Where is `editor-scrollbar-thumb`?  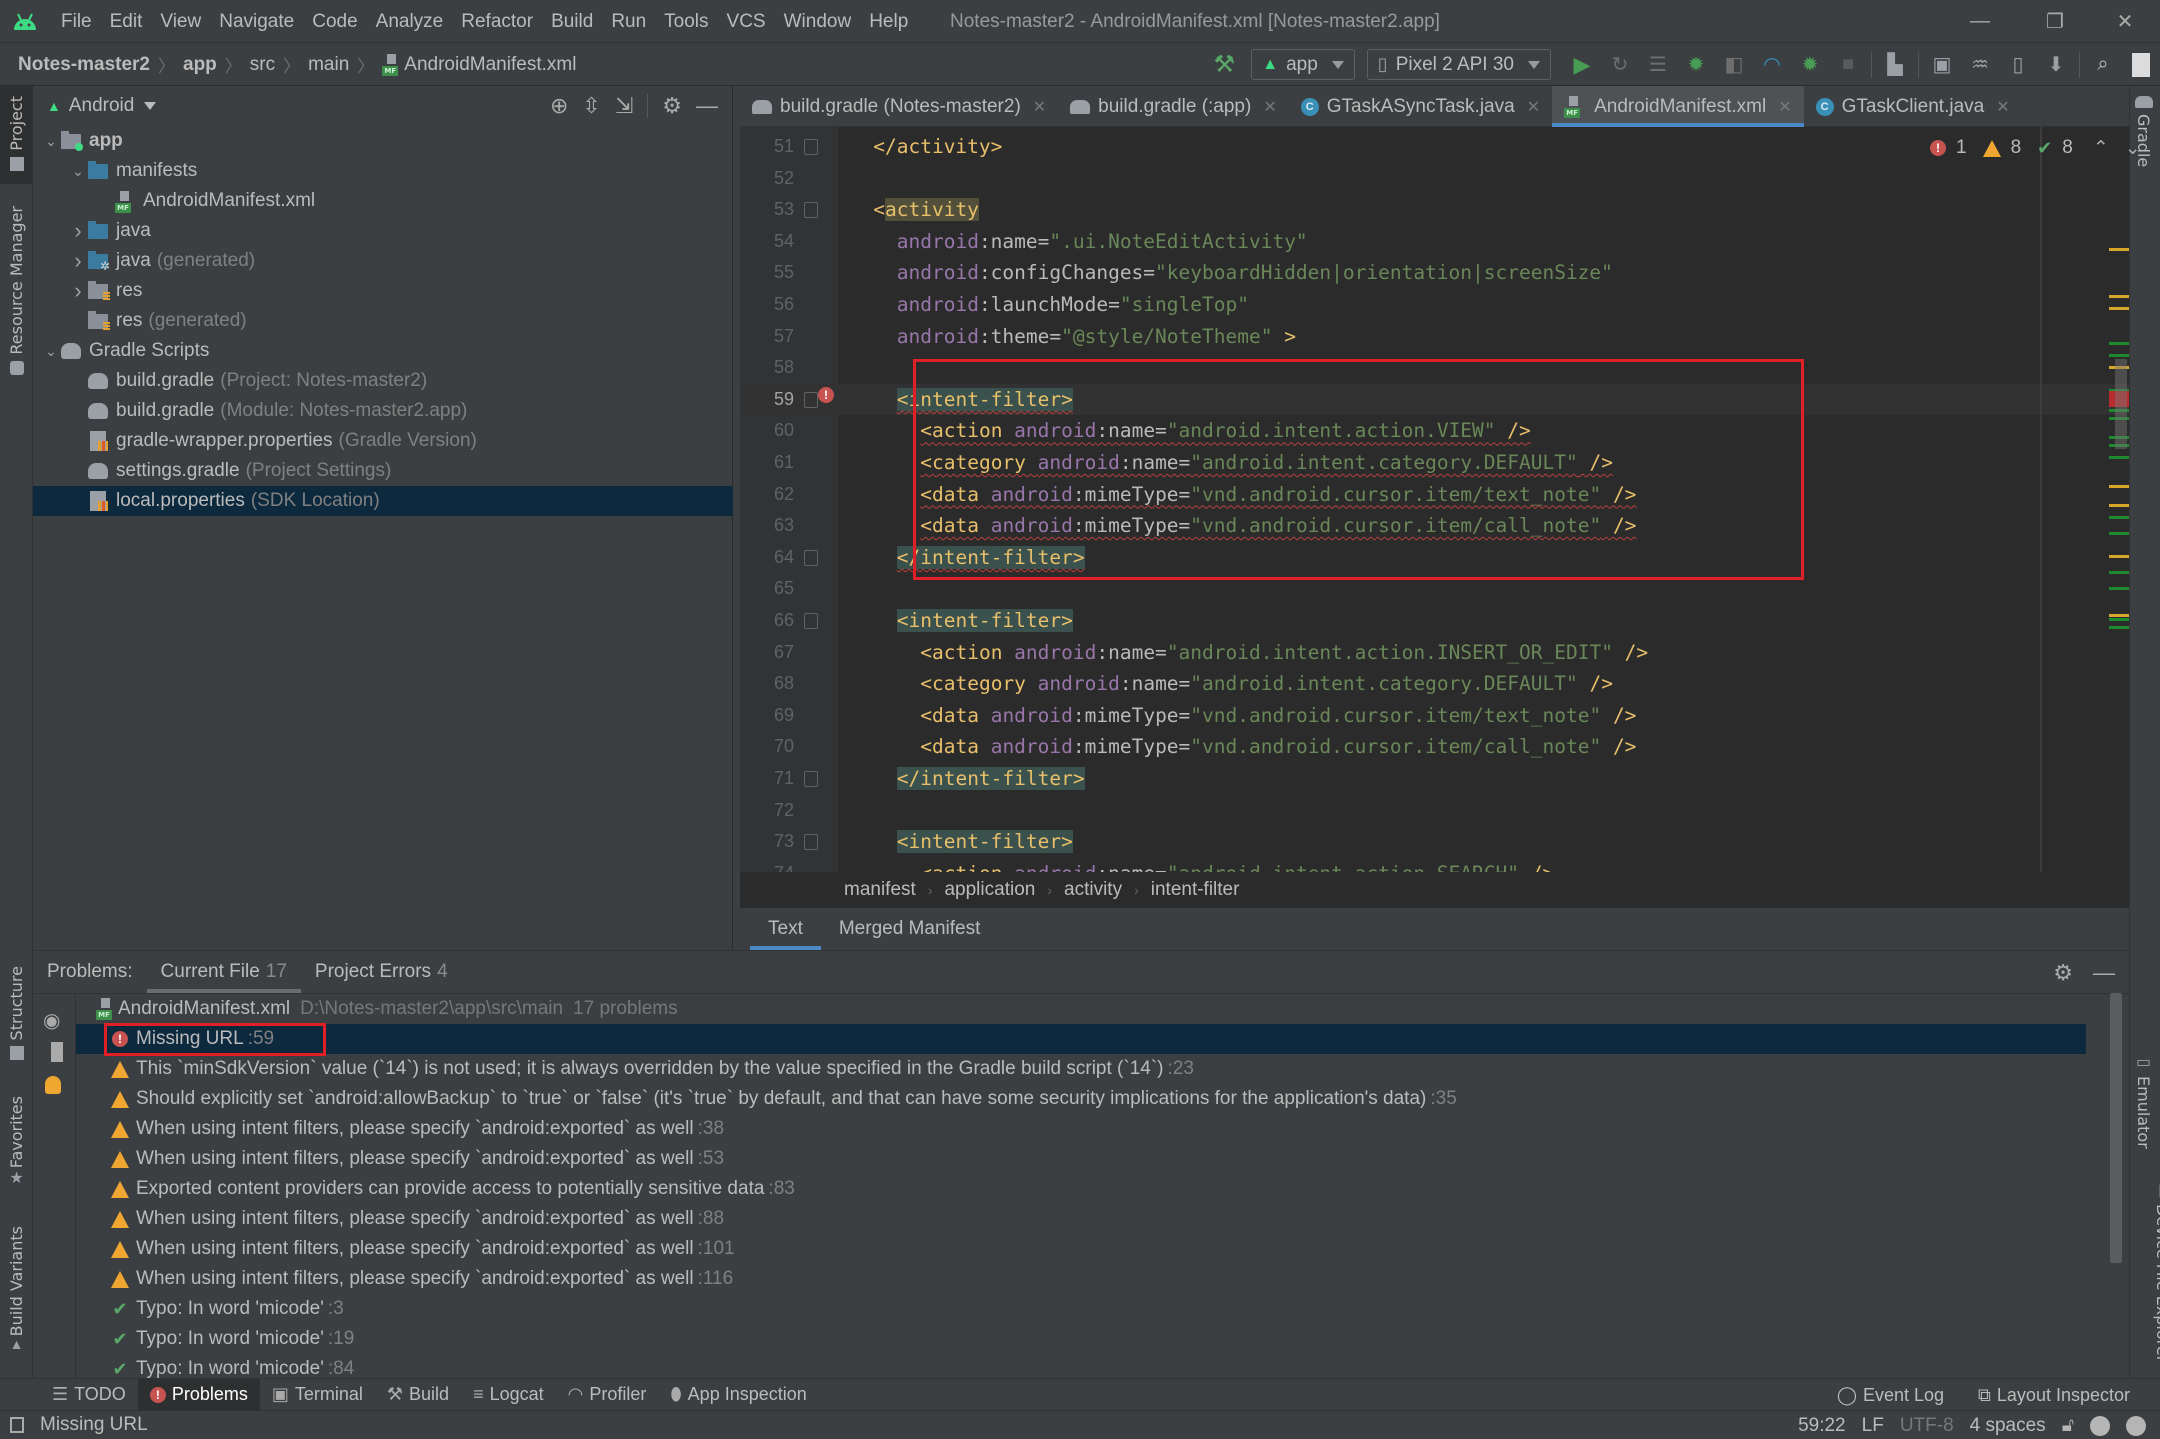 editor-scrollbar-thumb is located at coordinates (2121, 404).